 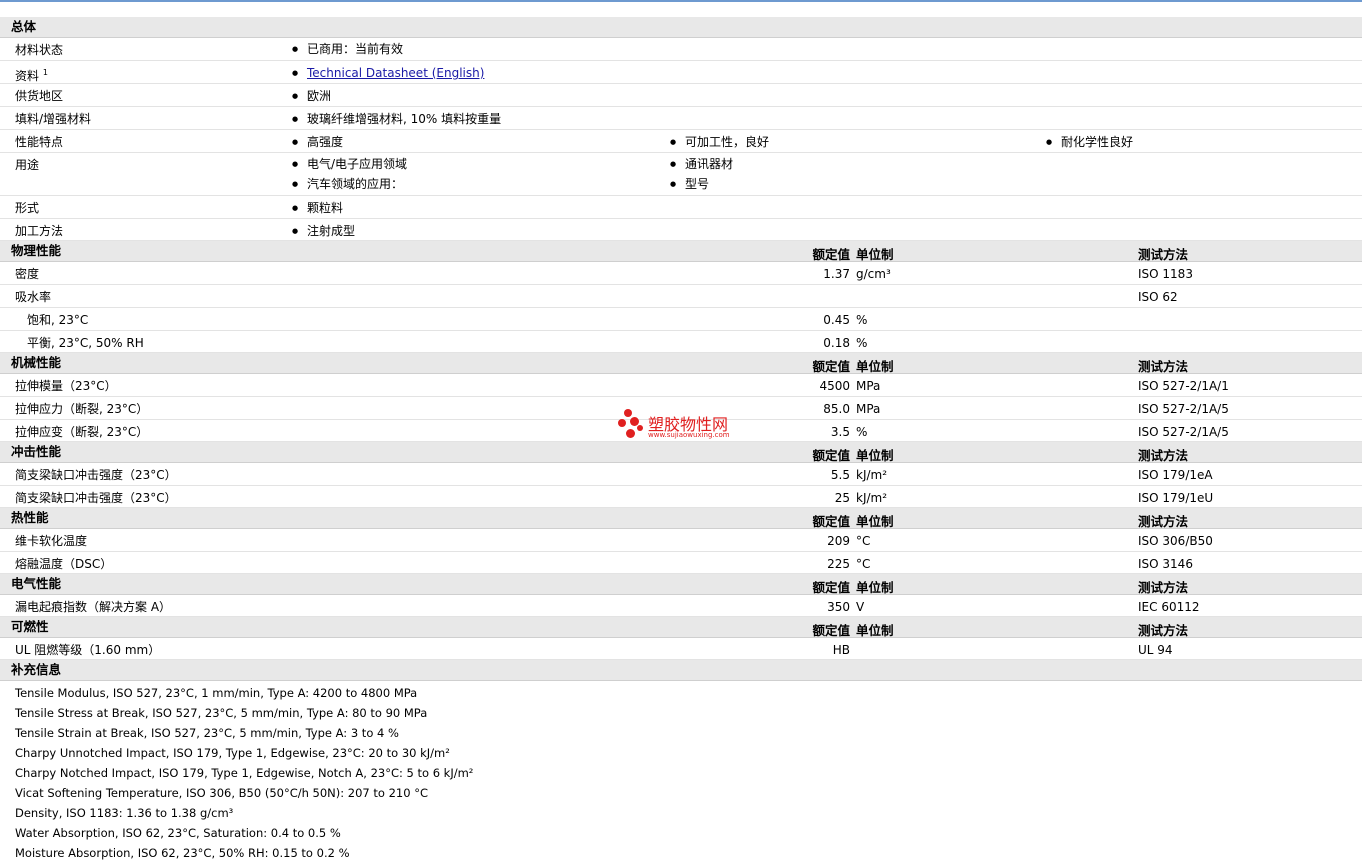 What do you see at coordinates (860, 607) in the screenshot?
I see `row-unit: V` at bounding box center [860, 607].